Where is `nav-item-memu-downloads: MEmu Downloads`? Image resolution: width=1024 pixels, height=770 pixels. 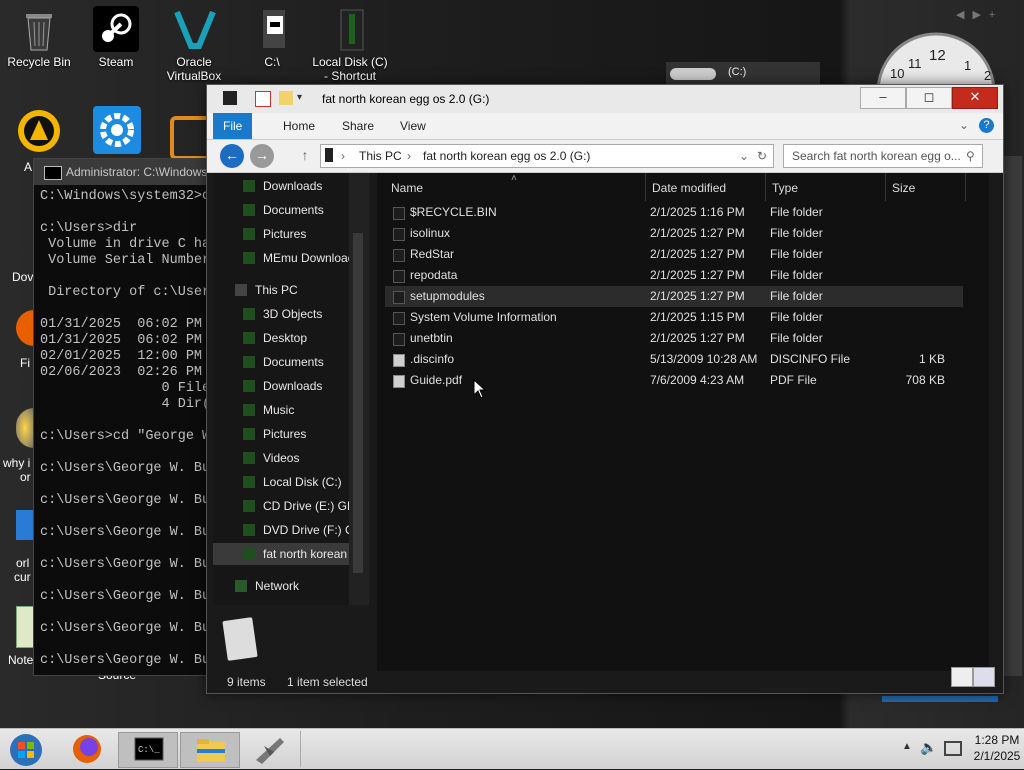
nav-item-memu-downloads: MEmu Downloads is located at coordinates (283, 258).